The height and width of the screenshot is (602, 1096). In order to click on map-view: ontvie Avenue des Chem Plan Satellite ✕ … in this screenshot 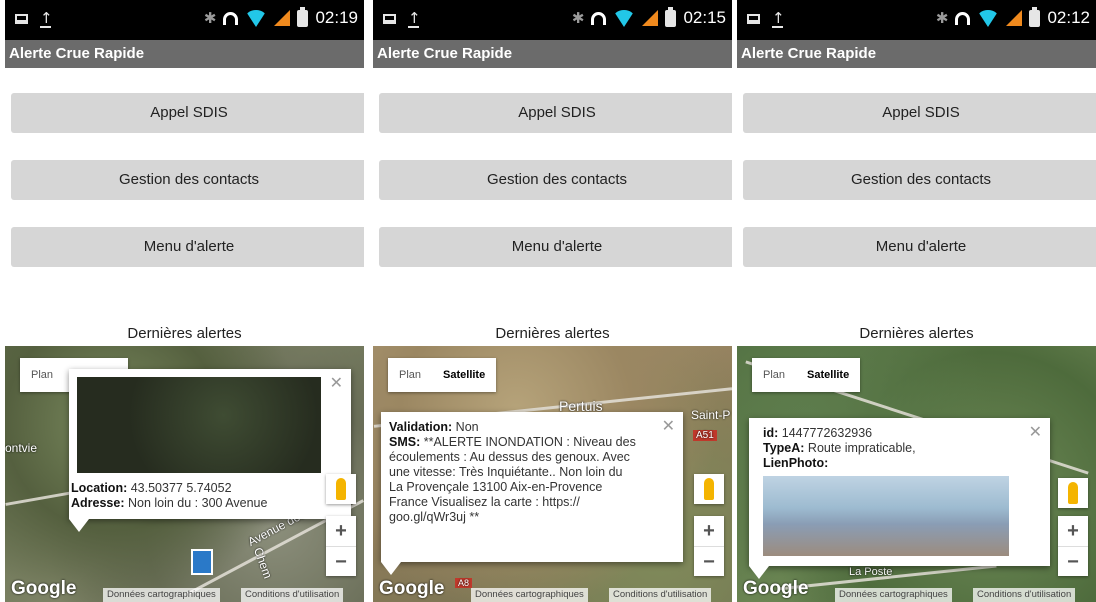, I will do `click(184, 474)`.